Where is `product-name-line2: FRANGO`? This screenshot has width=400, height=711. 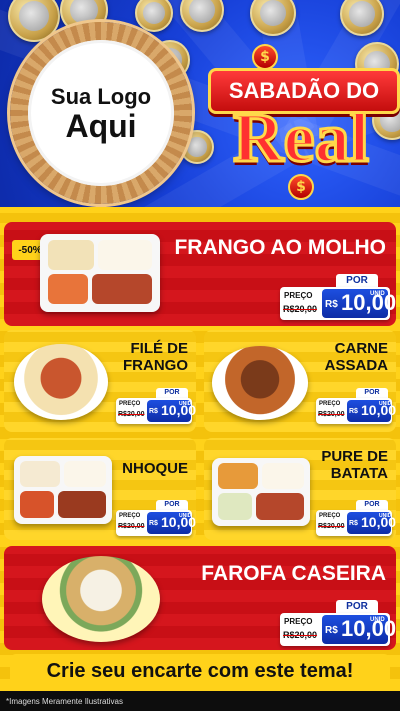 product-name-line2: FRANGO is located at coordinates (155, 366).